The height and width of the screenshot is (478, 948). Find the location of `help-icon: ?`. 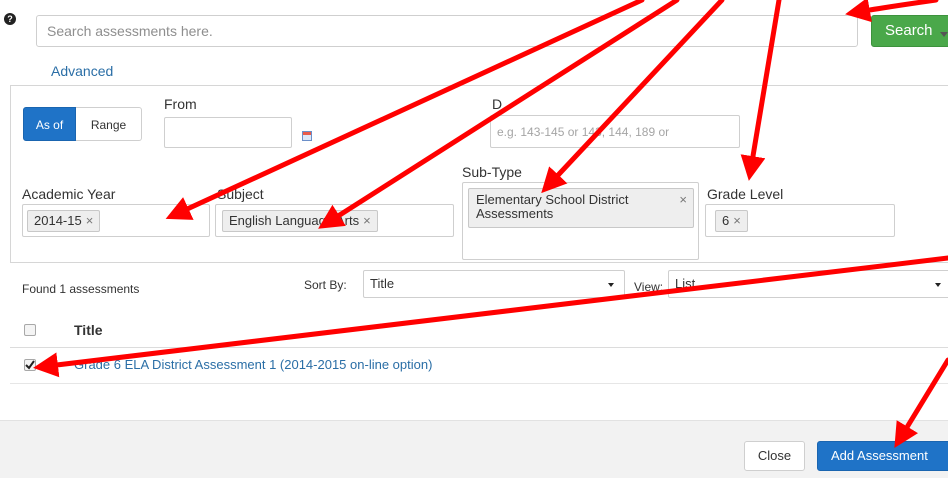

help-icon: ? is located at coordinates (10, 19).